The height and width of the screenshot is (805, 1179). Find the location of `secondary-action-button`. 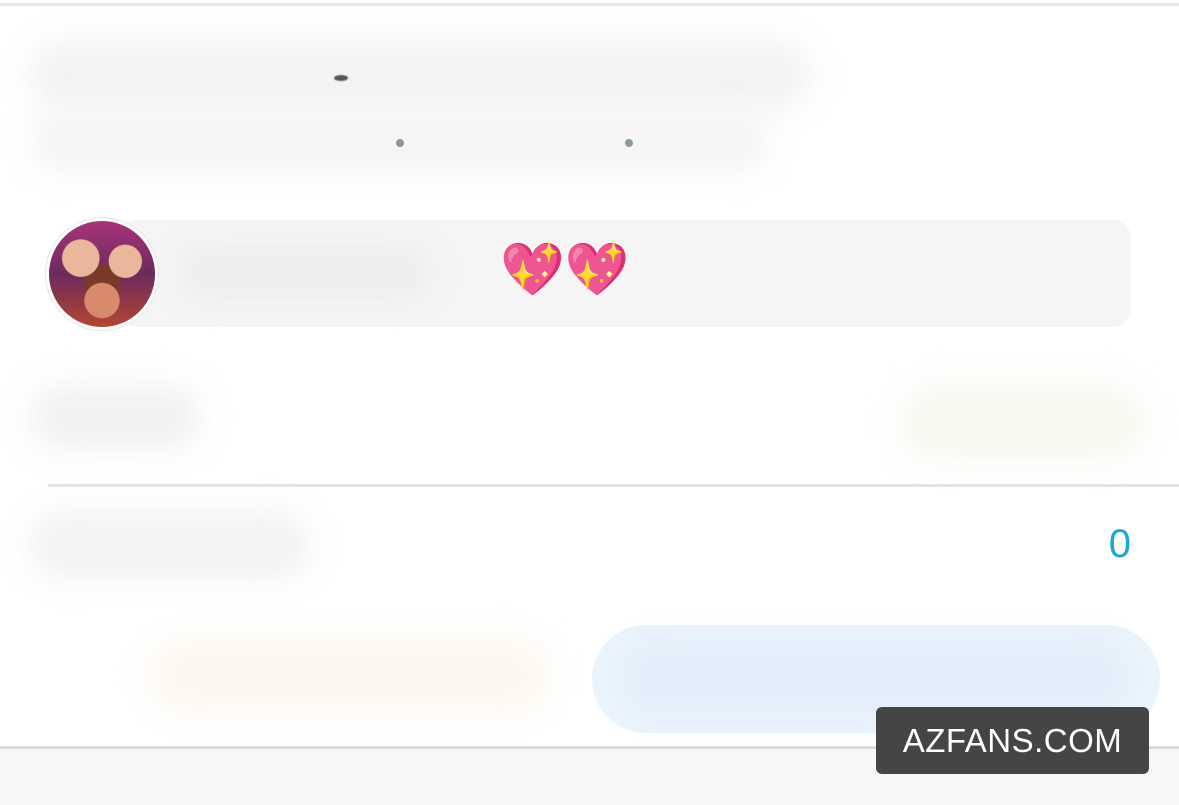

secondary-action-button is located at coordinates (350, 675).